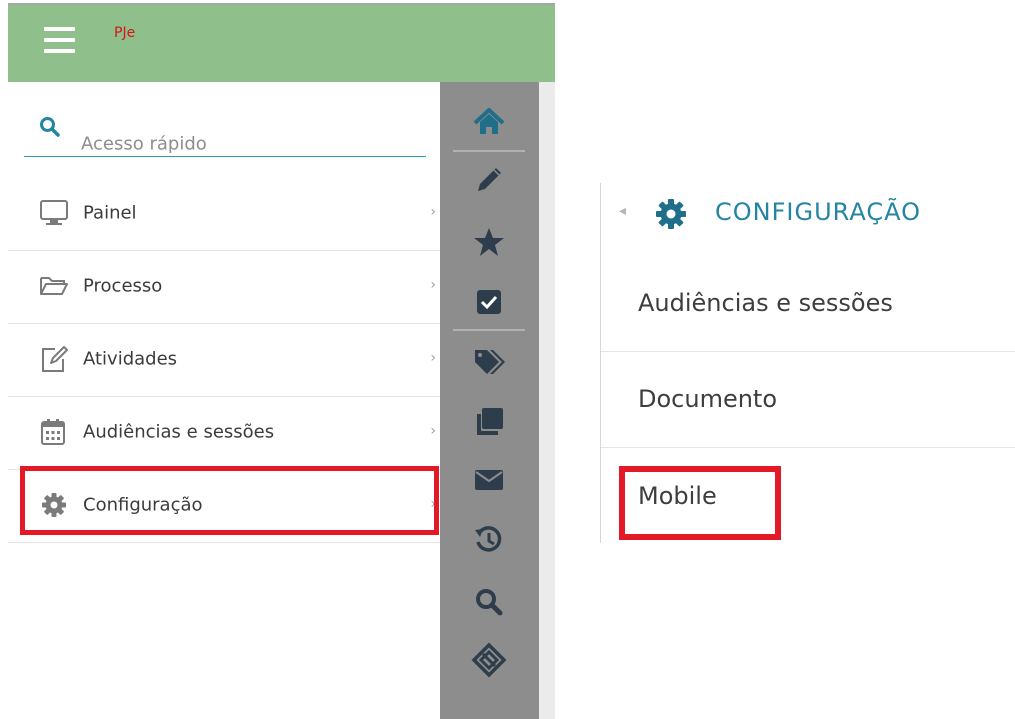  Describe the element at coordinates (123, 286) in the screenshot. I see `menu-label: Processo` at that location.